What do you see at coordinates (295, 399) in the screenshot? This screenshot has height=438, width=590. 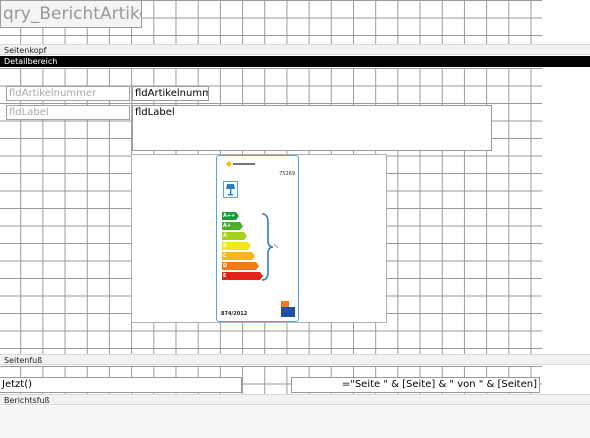 I see `section-bar-report-footer: Berichtsfuß` at bounding box center [295, 399].